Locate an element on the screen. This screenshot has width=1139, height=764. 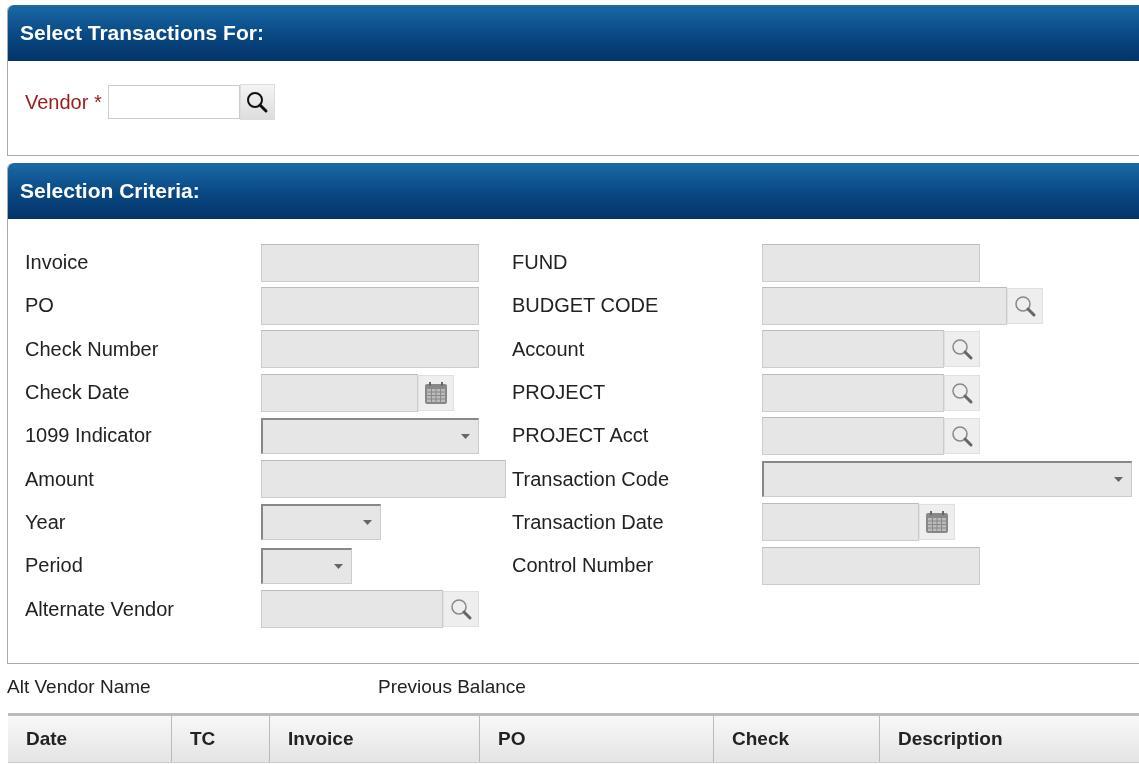
field-label: Amount is located at coordinates (60, 479).